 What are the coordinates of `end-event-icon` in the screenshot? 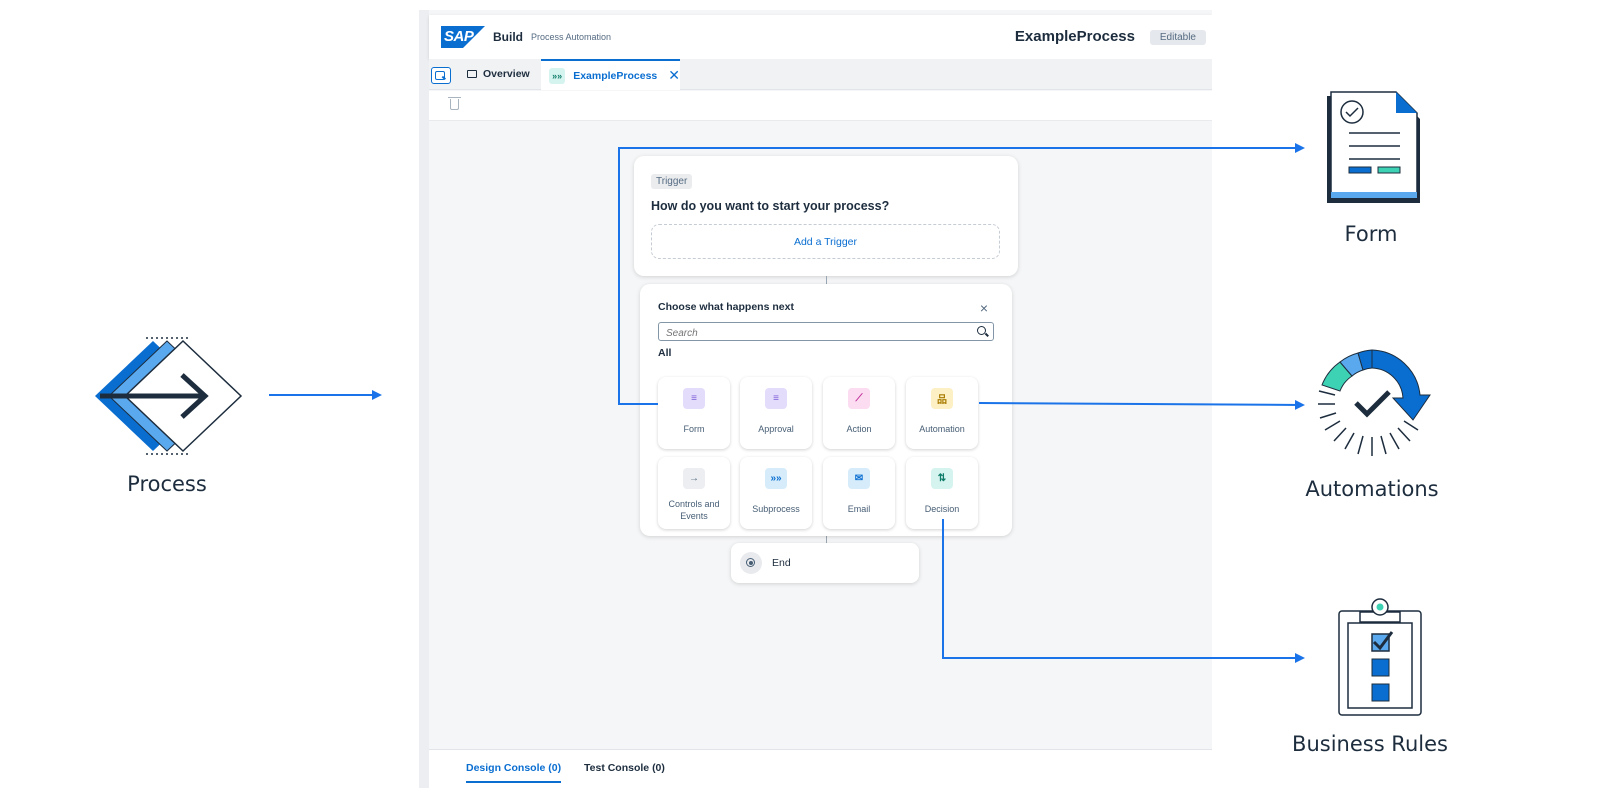 It's located at (751, 563).